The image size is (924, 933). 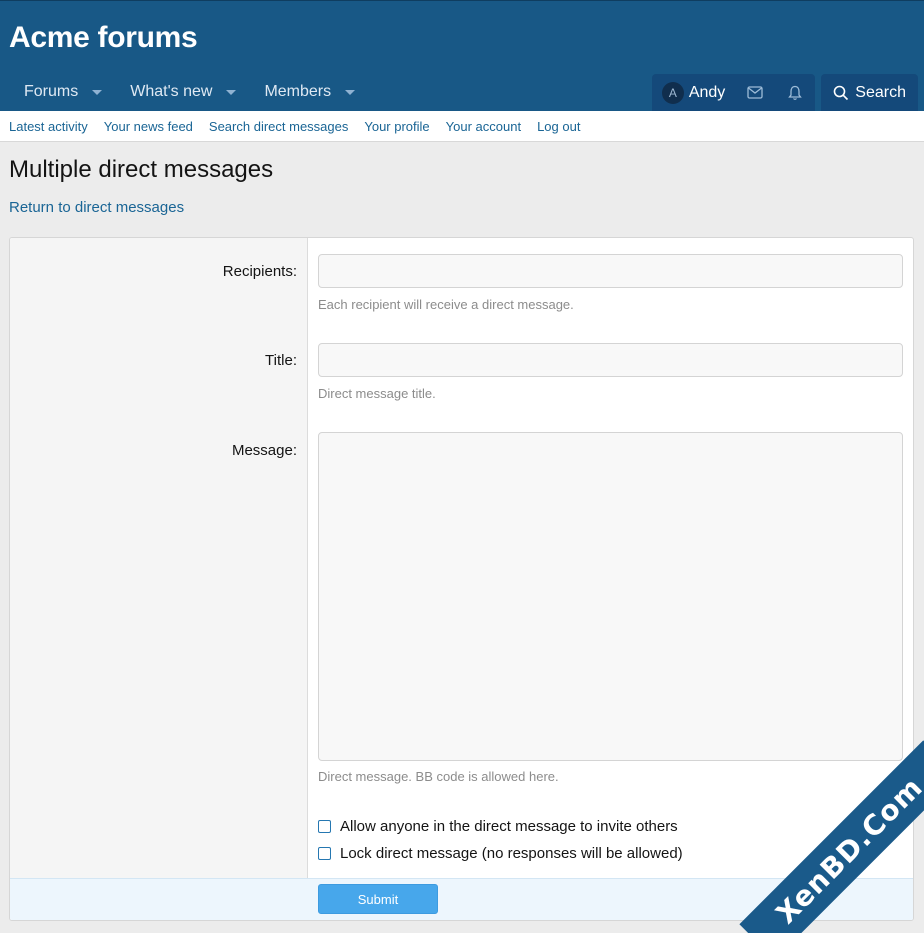 What do you see at coordinates (141, 169) in the screenshot?
I see `page-title: Multiple direct messages` at bounding box center [141, 169].